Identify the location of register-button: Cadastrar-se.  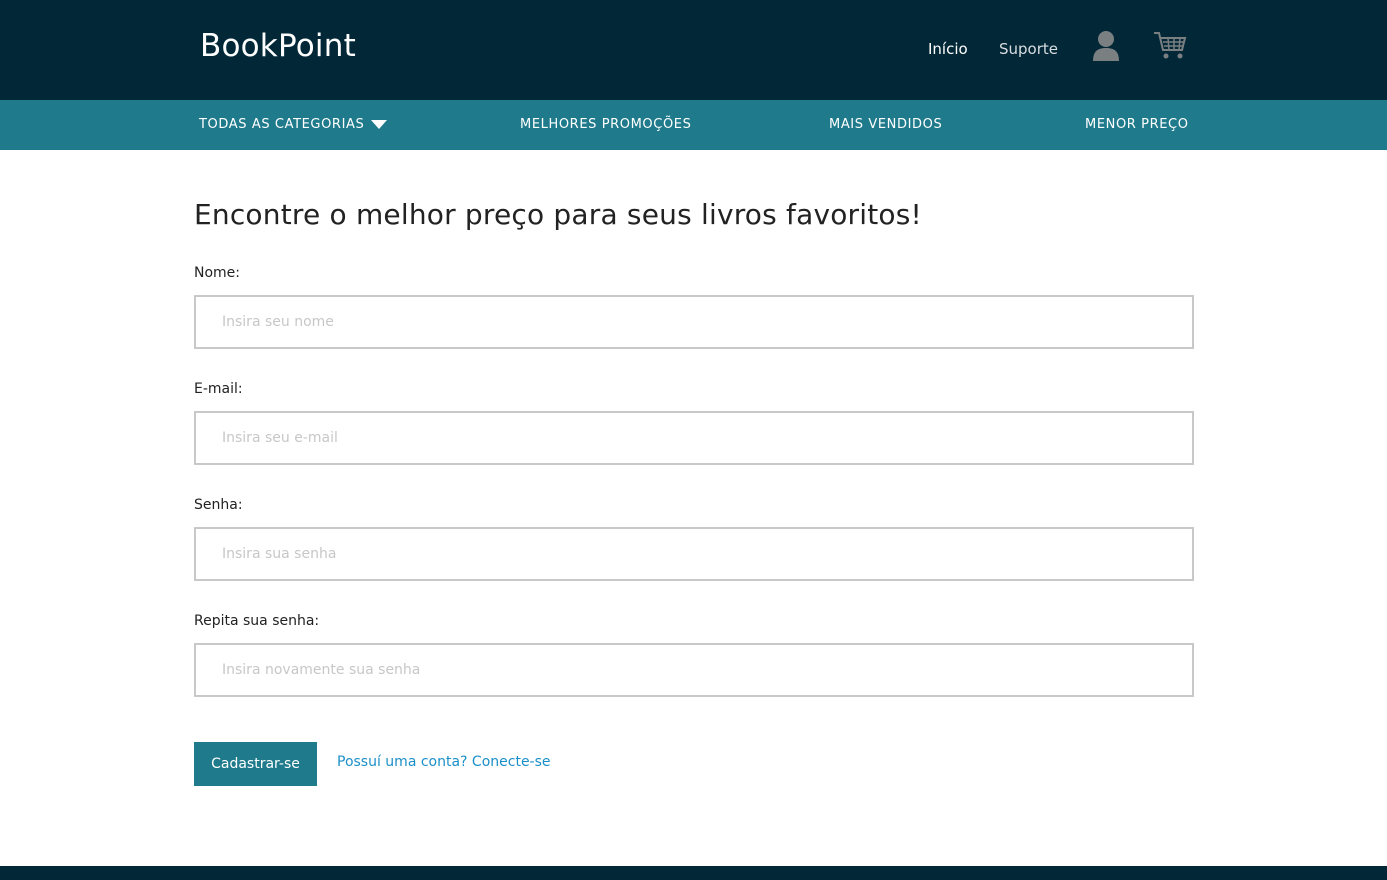
(255, 764).